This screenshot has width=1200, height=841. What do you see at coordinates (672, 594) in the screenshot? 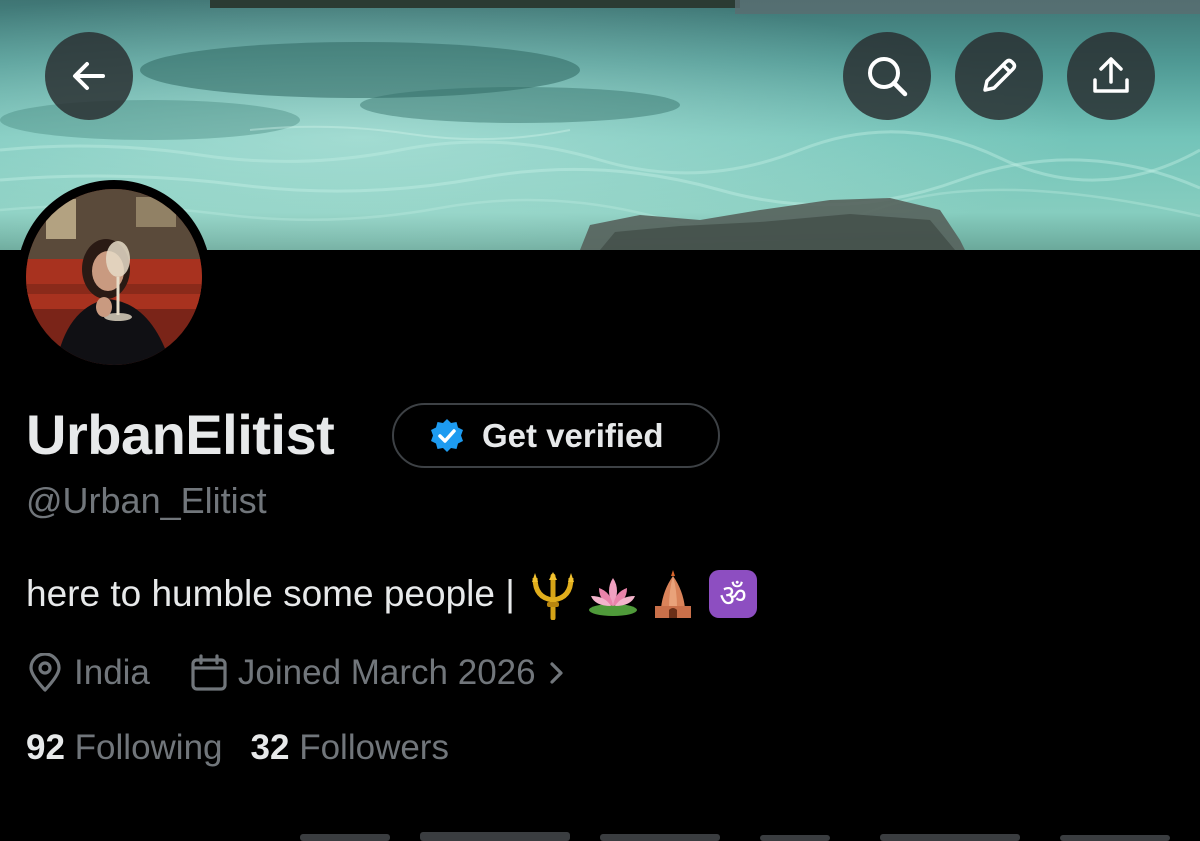
I see `hindu-temple-emoji-icon` at bounding box center [672, 594].